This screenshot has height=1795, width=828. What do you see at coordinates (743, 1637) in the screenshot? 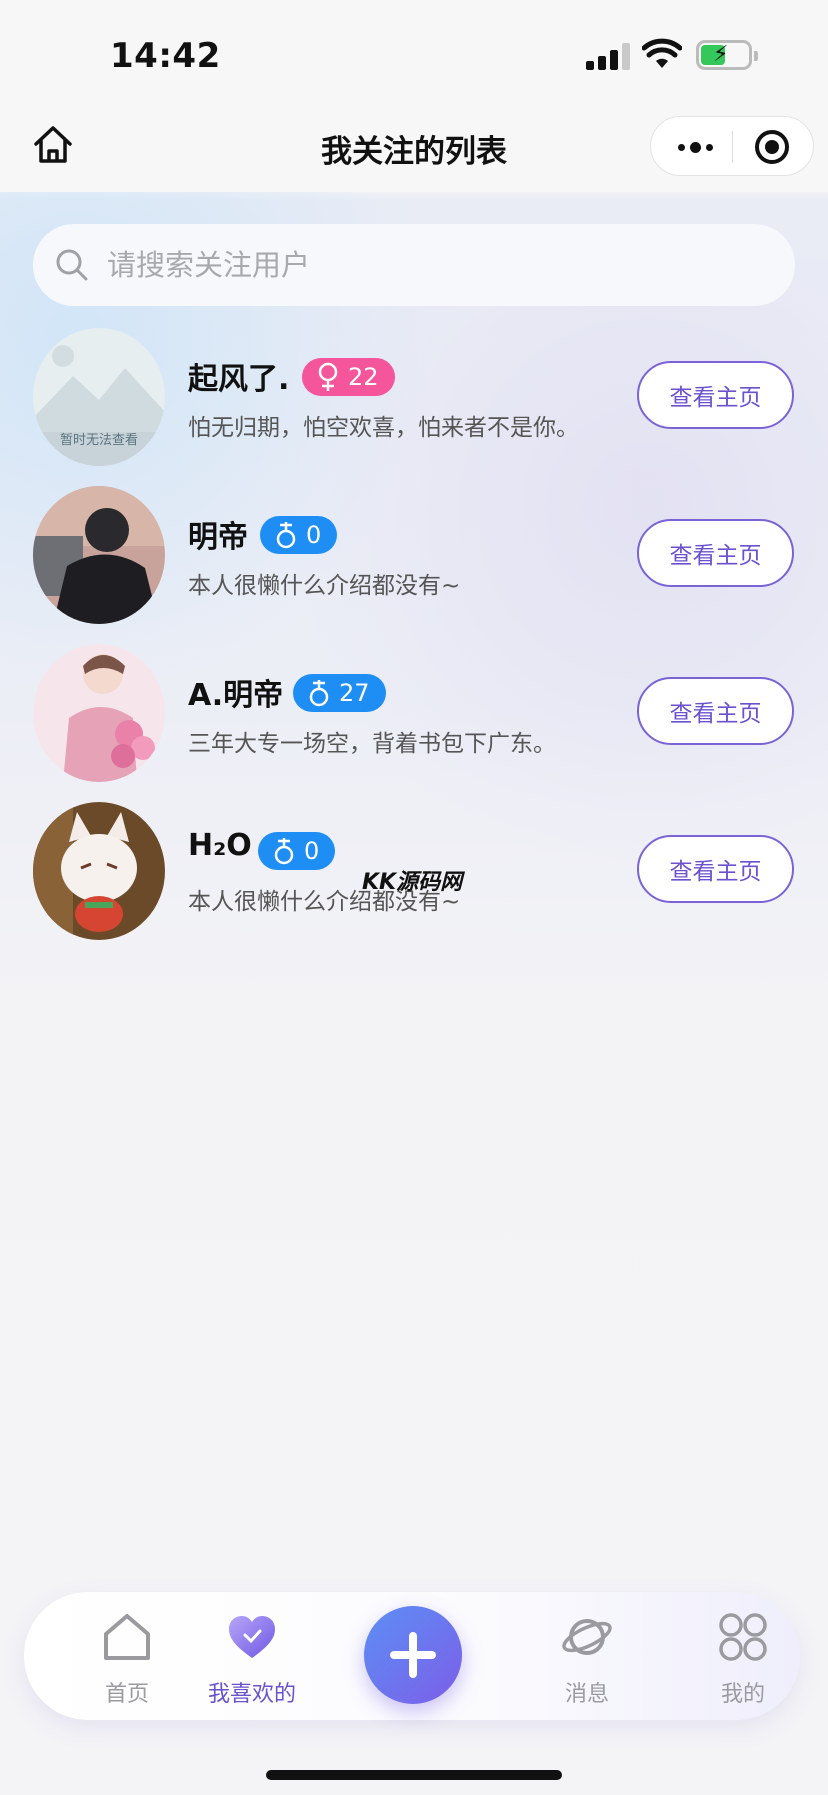
I see `grid-icon` at bounding box center [743, 1637].